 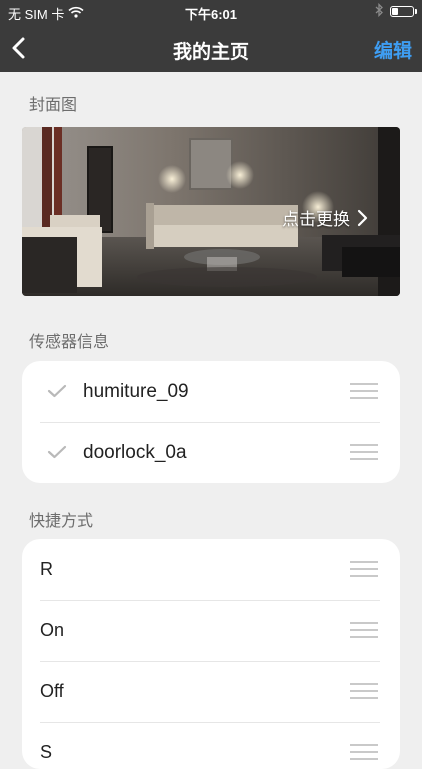 I want to click on shortcut-row: R, so click(x=211, y=569).